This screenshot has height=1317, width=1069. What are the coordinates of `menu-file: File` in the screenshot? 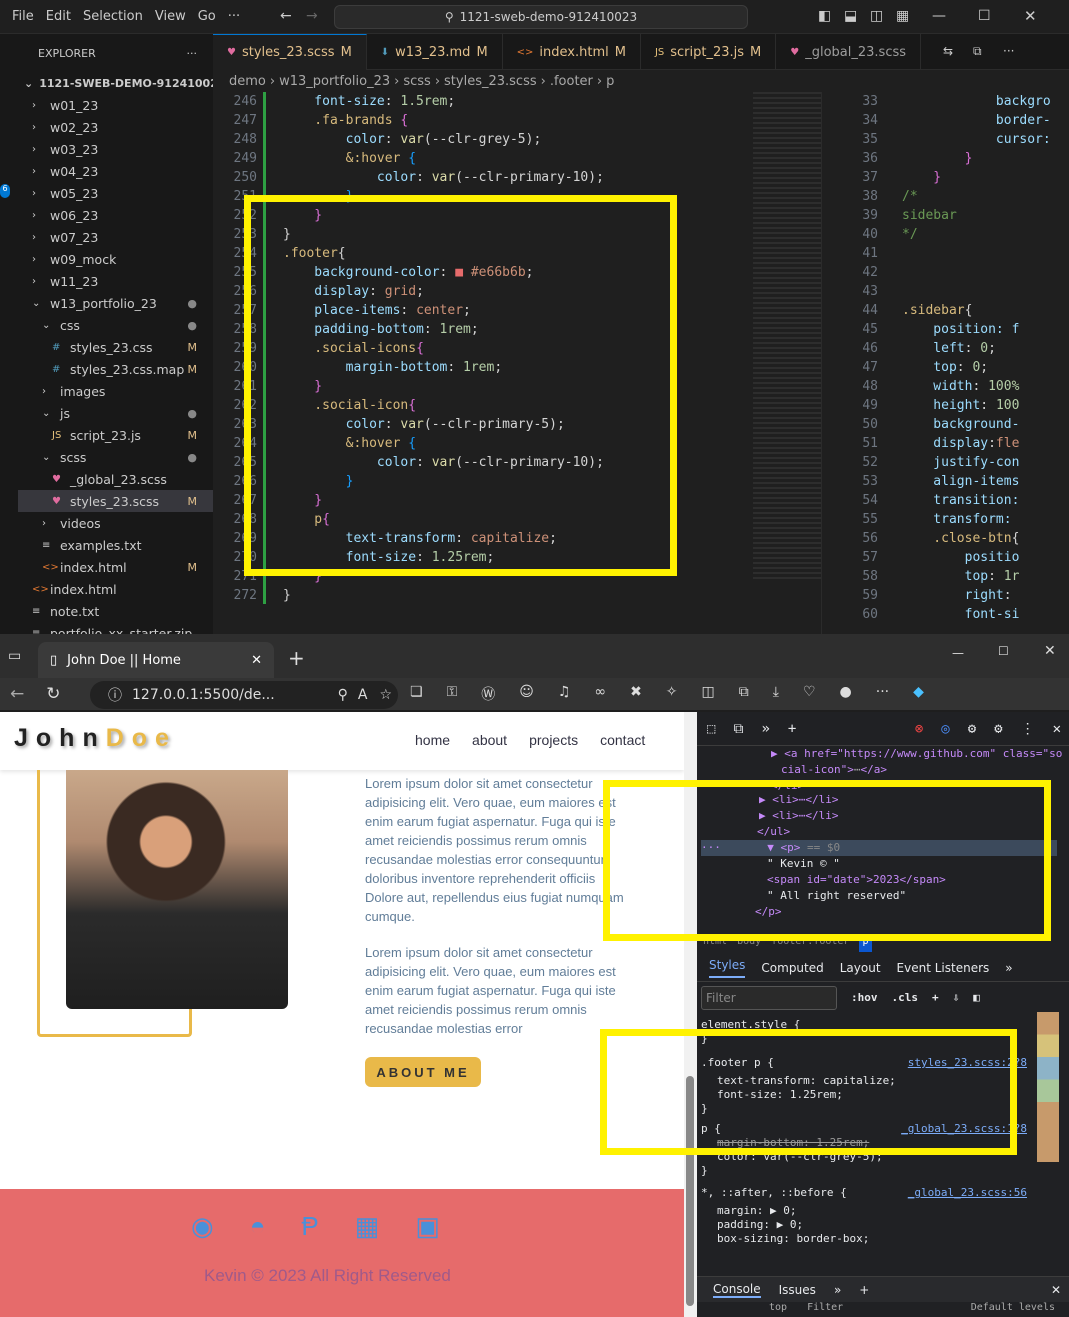 It's located at (23, 16).